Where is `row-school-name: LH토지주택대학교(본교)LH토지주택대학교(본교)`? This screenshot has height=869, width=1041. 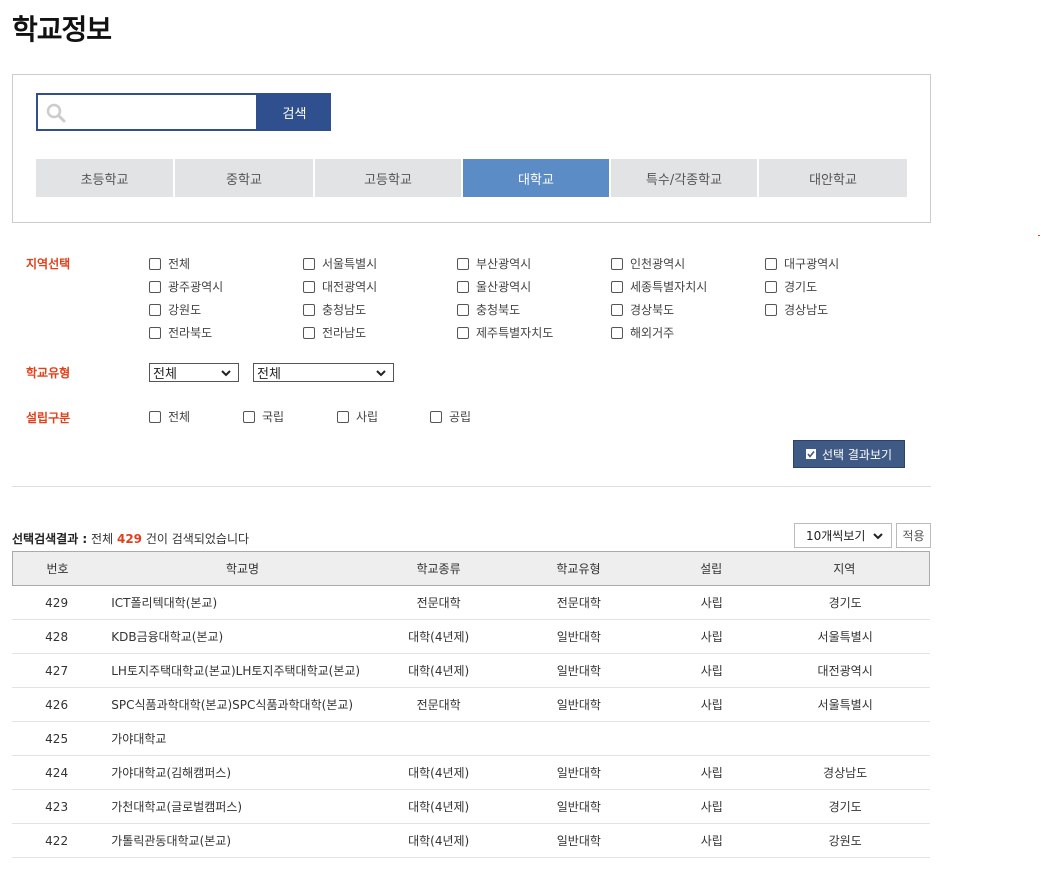 row-school-name: LH토지주택대학교(본교)LH토지주택대학교(본교) is located at coordinates (242, 670).